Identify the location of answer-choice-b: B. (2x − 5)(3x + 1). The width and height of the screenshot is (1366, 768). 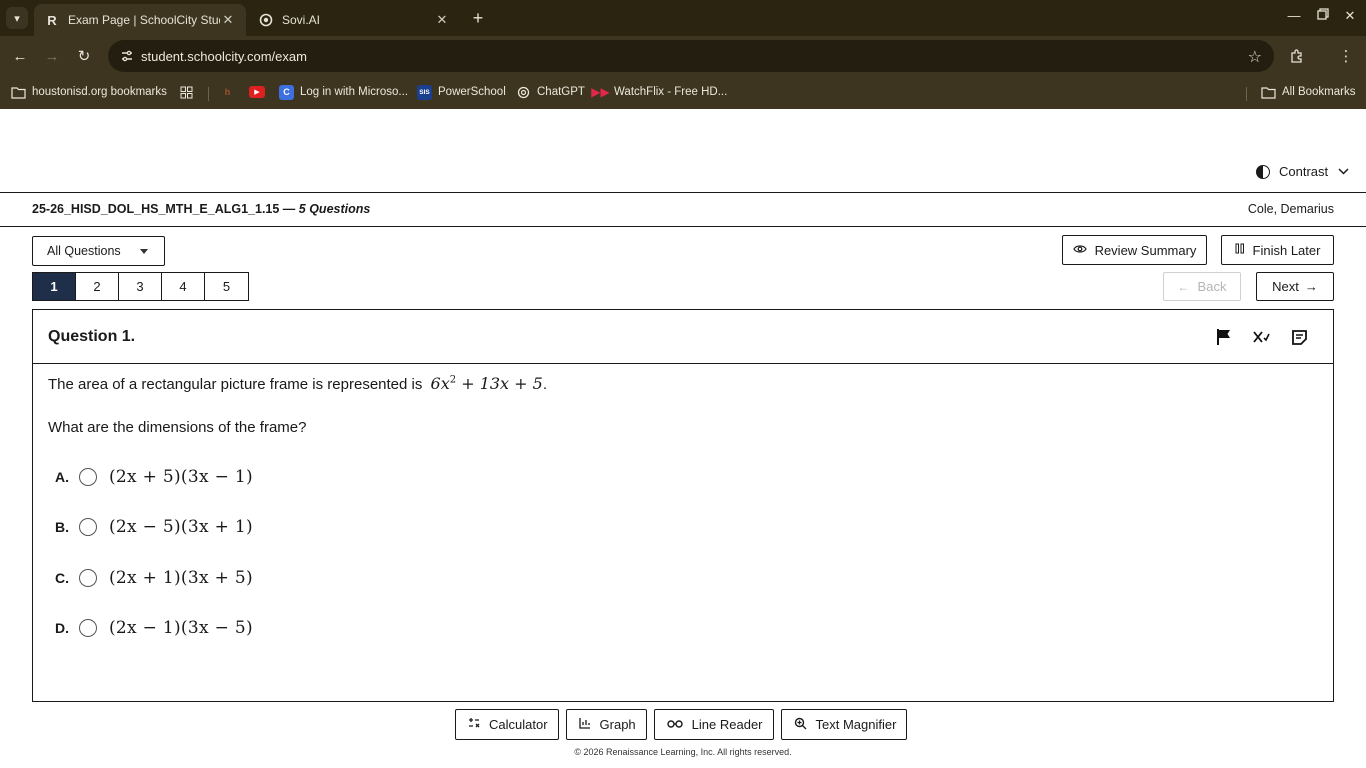
(154, 527).